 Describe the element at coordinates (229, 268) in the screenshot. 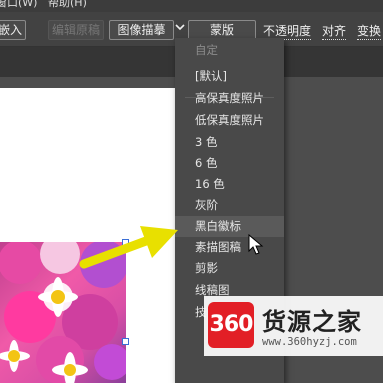

I see `preset-silhouettes: 剪影` at that location.